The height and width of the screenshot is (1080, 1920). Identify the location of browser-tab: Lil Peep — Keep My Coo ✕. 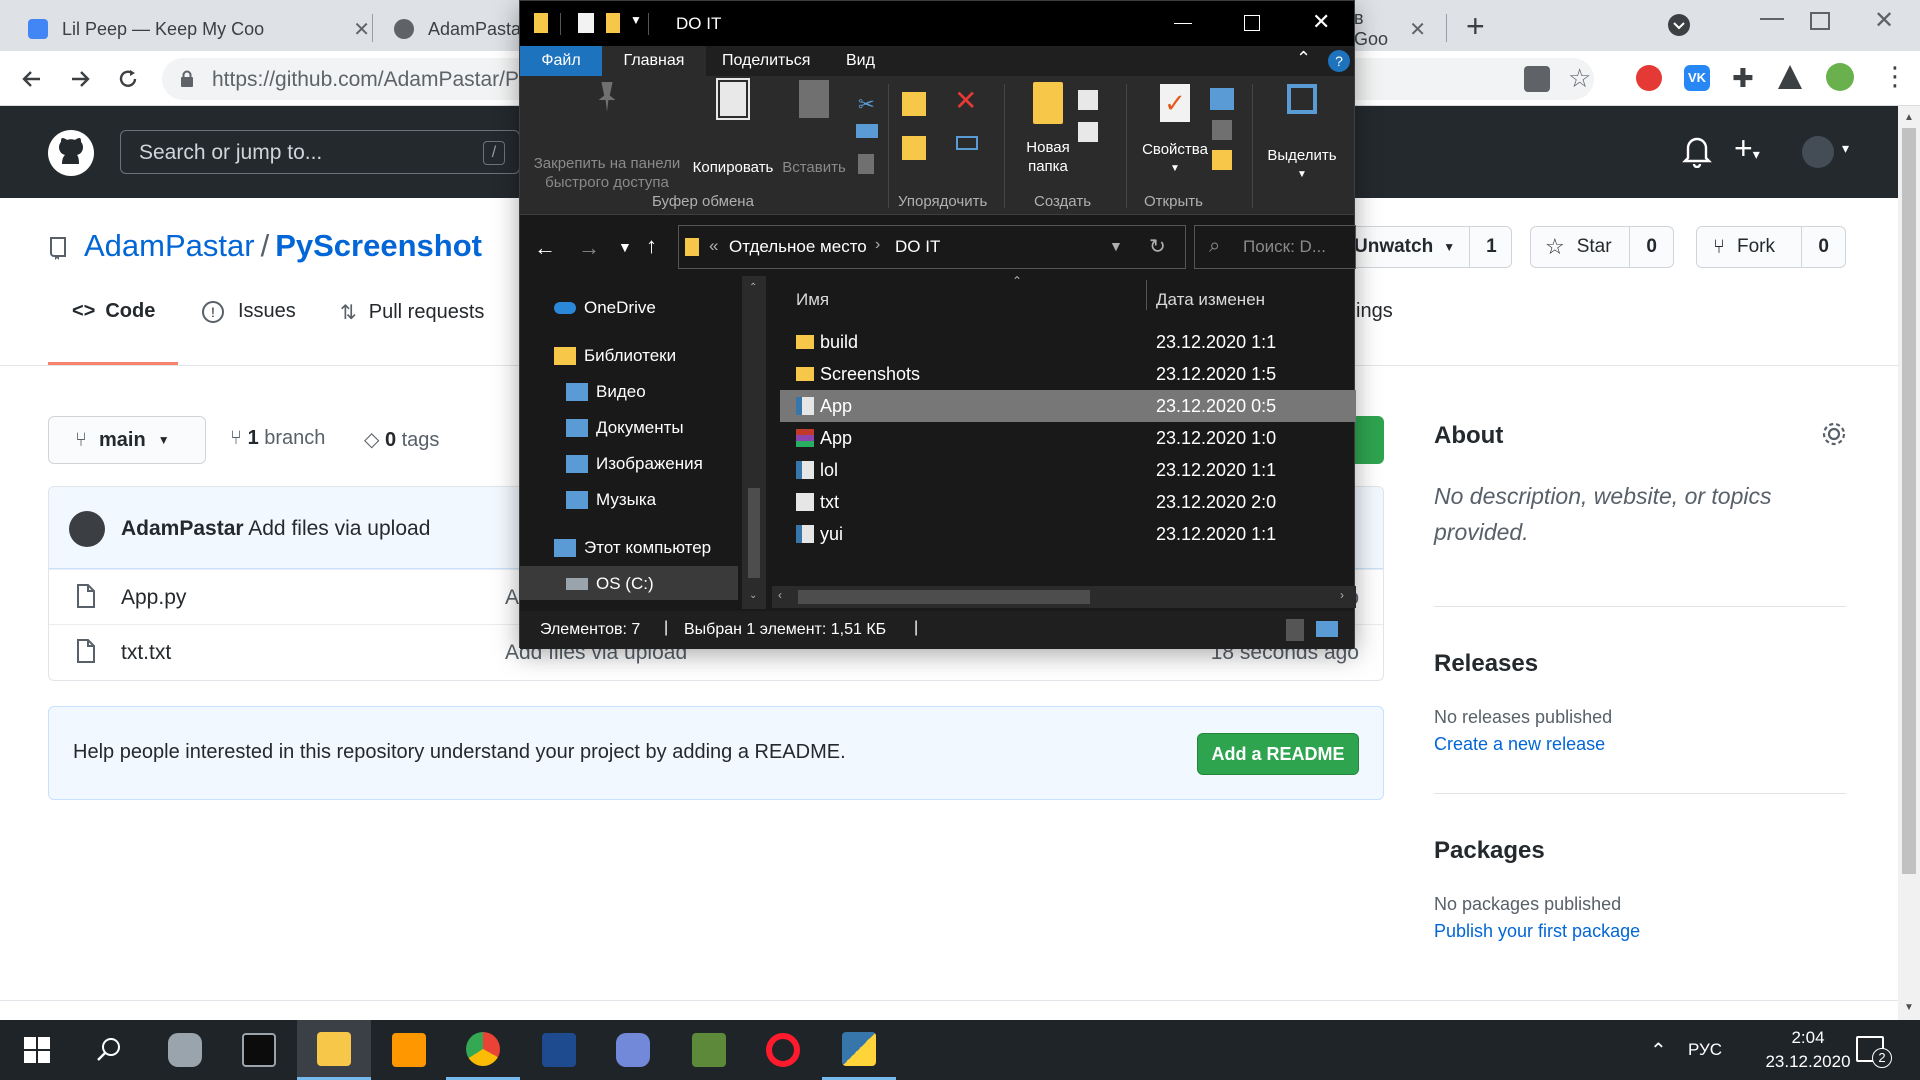
(199, 29).